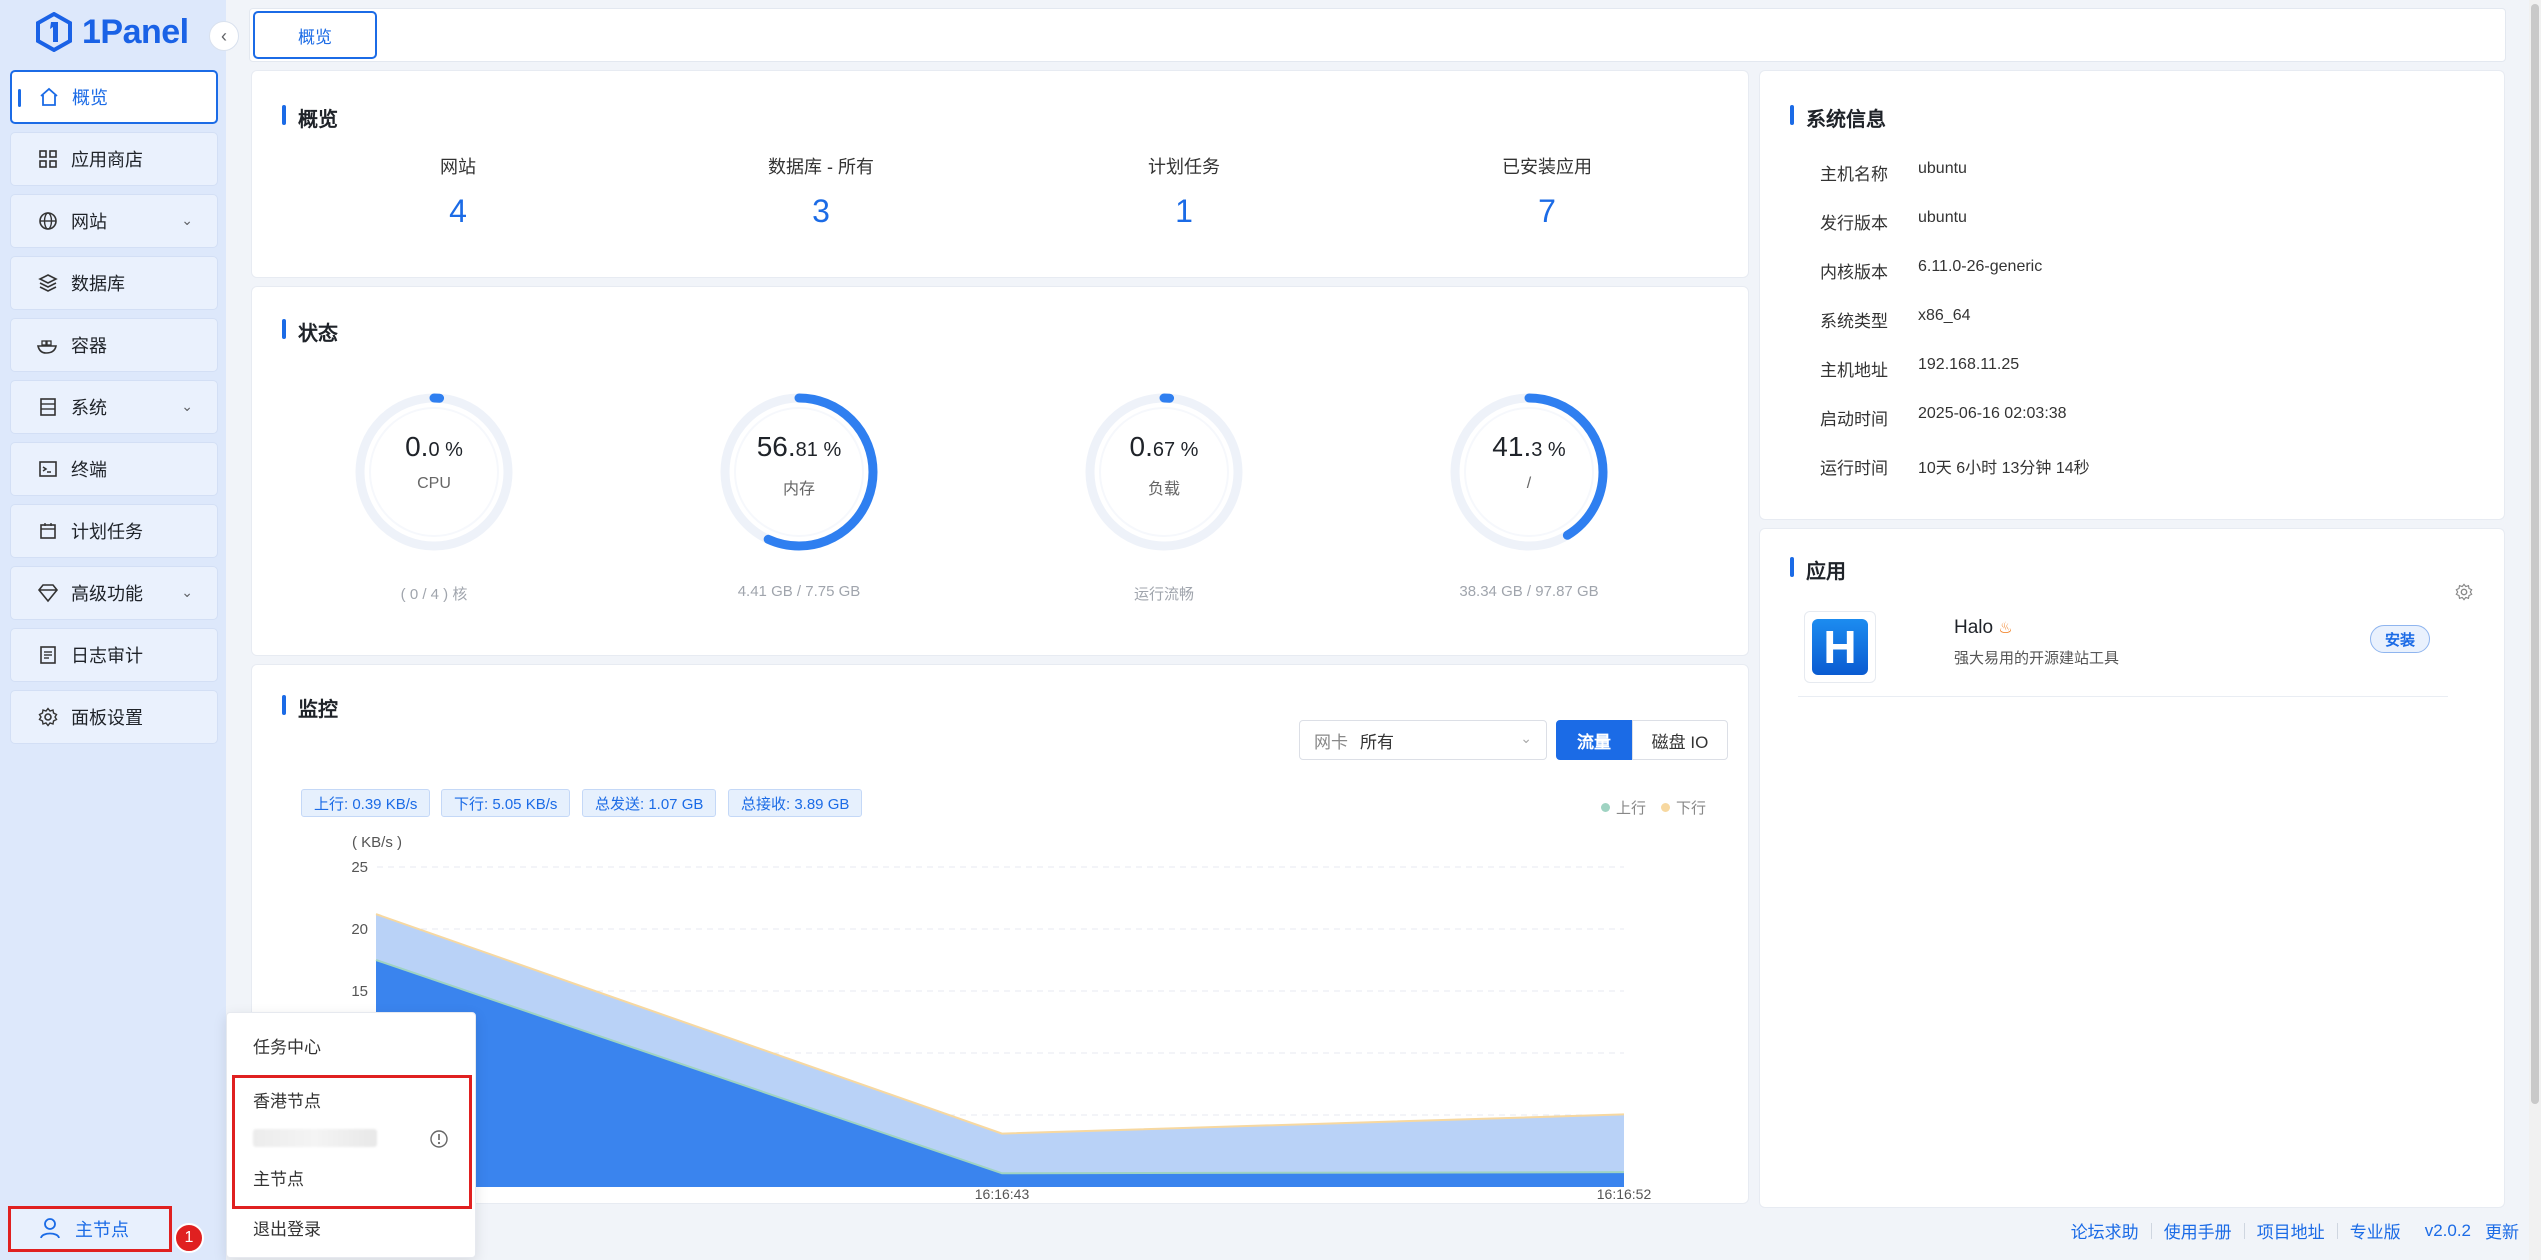 Image resolution: width=2541 pixels, height=1260 pixels. I want to click on sysinfo-value: 2025-06-16 02:03:38, so click(1992, 413).